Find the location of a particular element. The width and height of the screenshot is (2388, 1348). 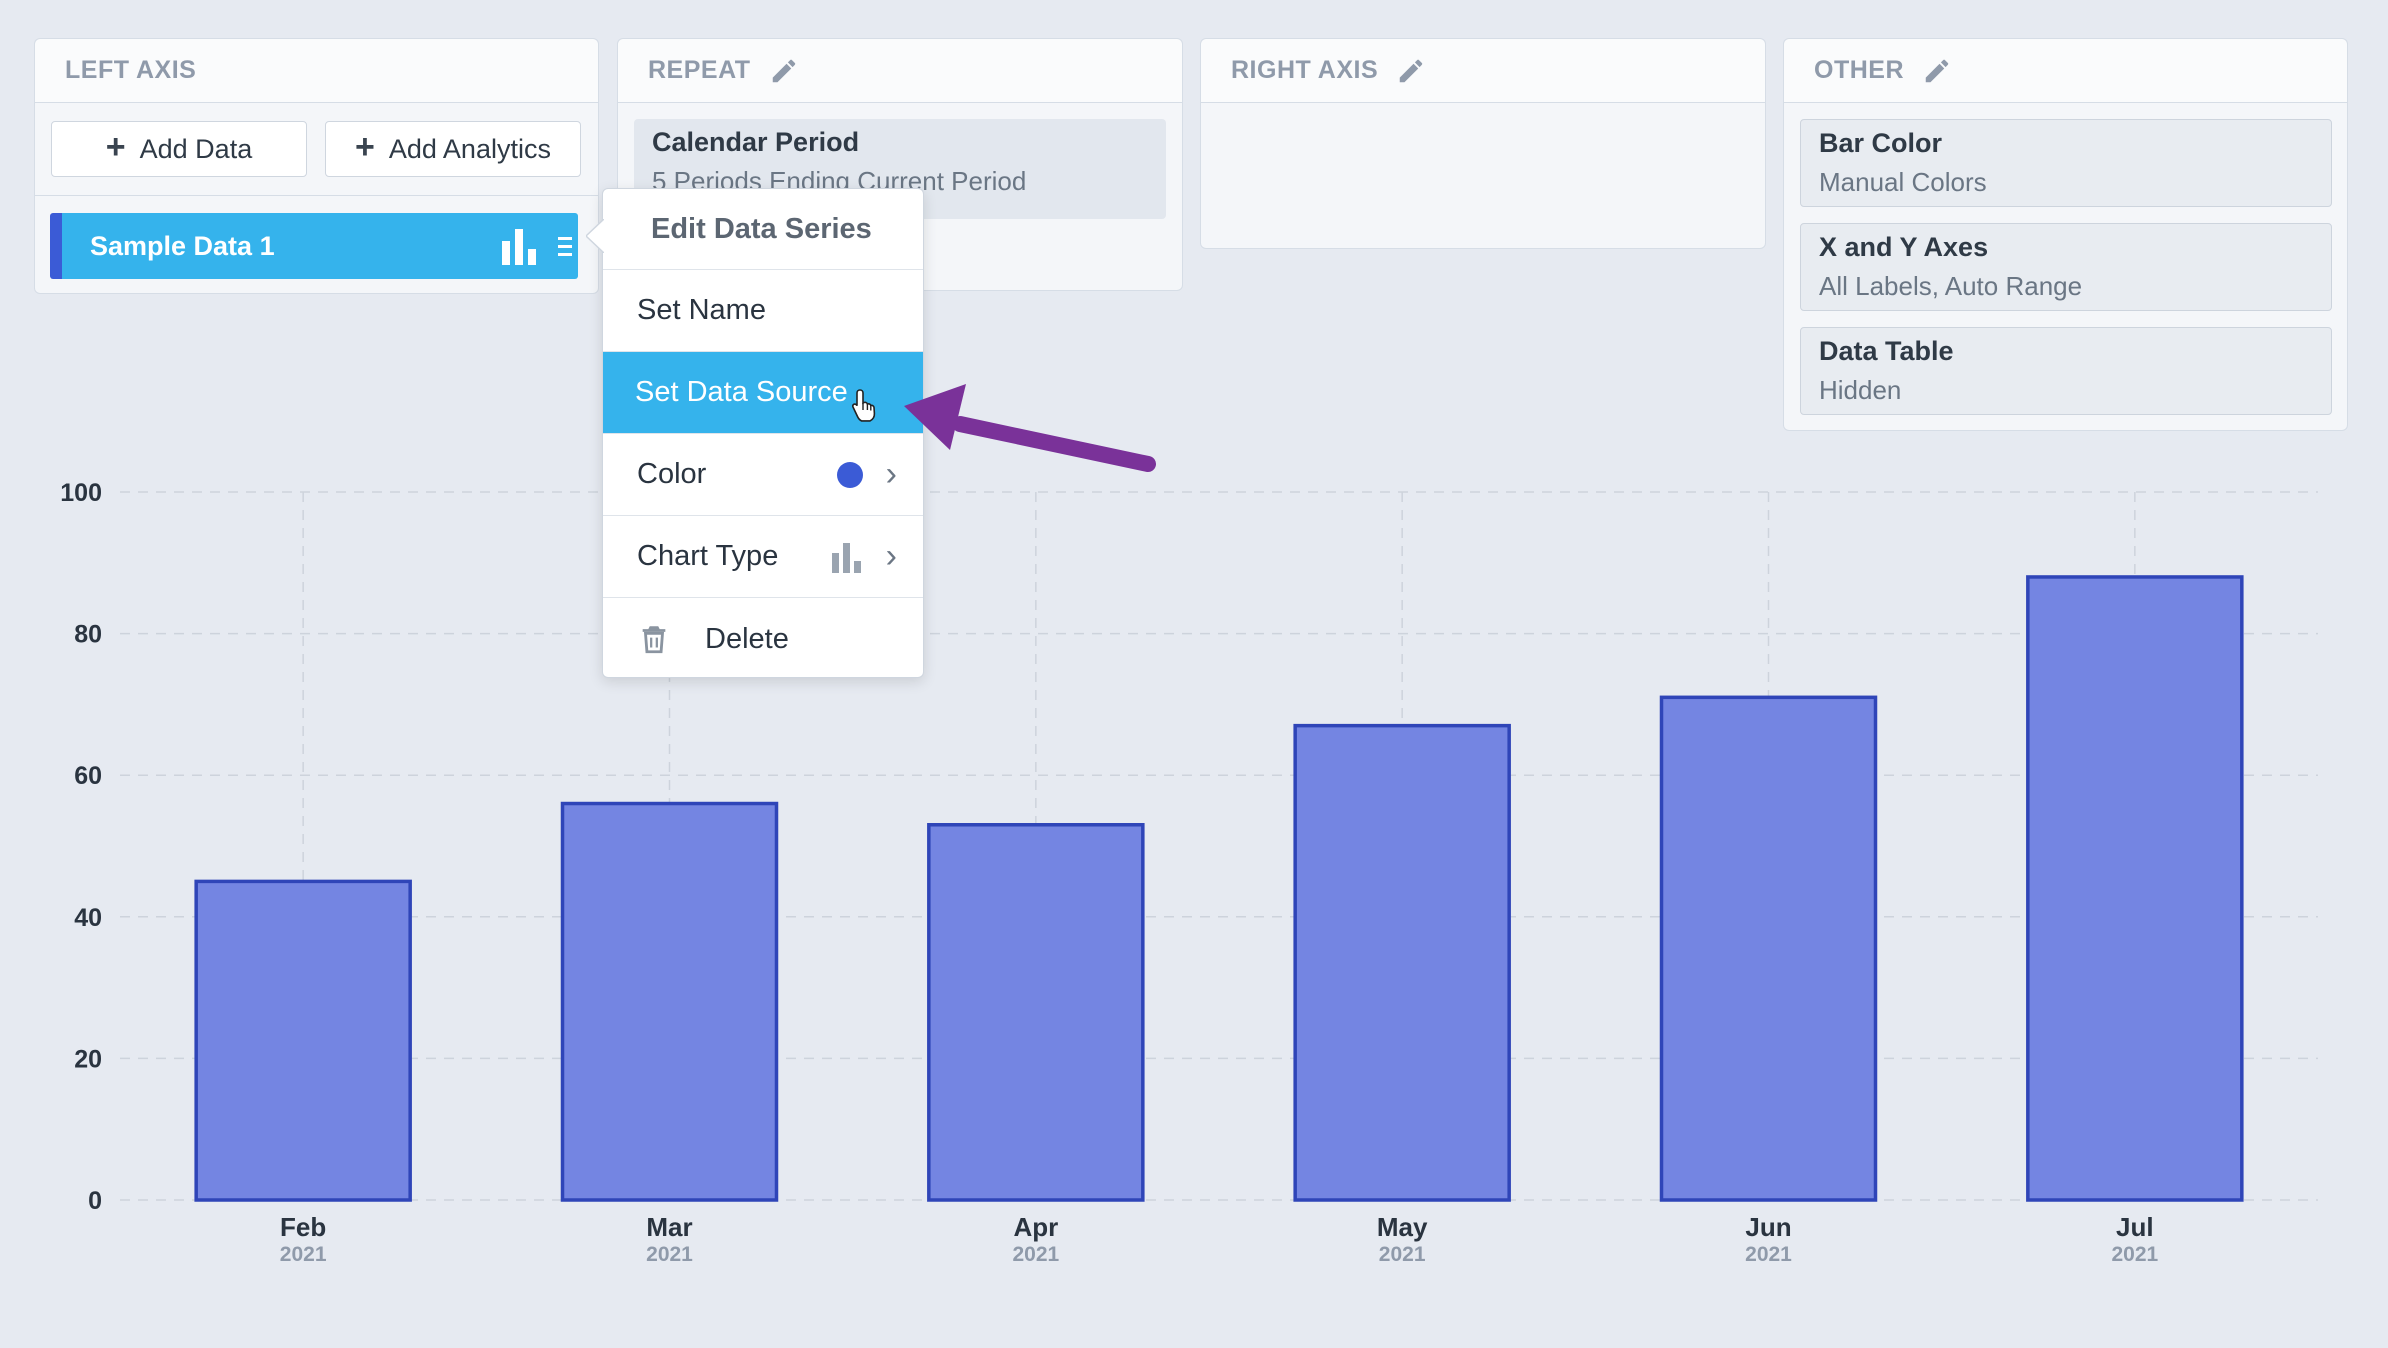

delete-label: Delete is located at coordinates (747, 638).